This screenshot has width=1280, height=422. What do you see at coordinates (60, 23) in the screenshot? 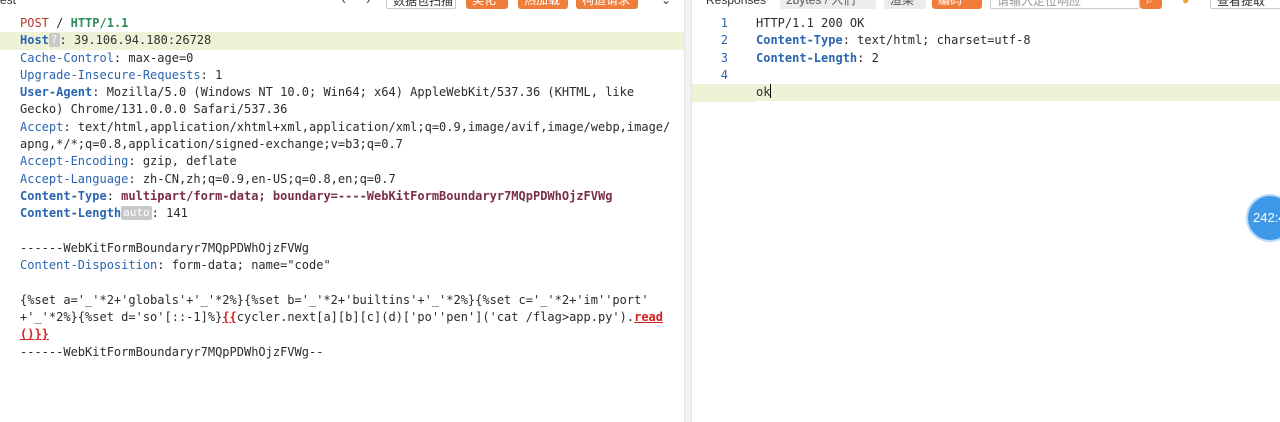
I see `request-path: /` at bounding box center [60, 23].